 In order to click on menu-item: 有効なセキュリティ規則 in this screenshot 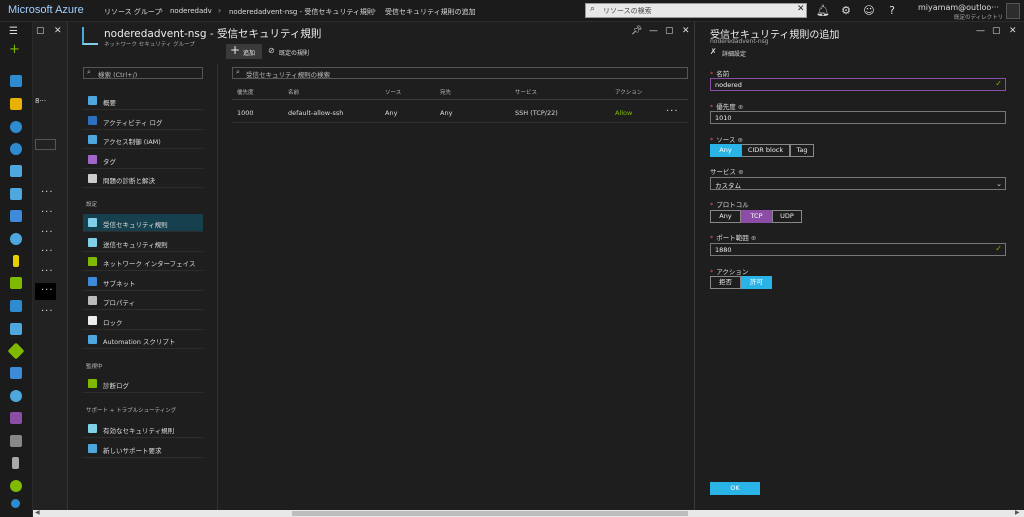, I will do `click(143, 429)`.